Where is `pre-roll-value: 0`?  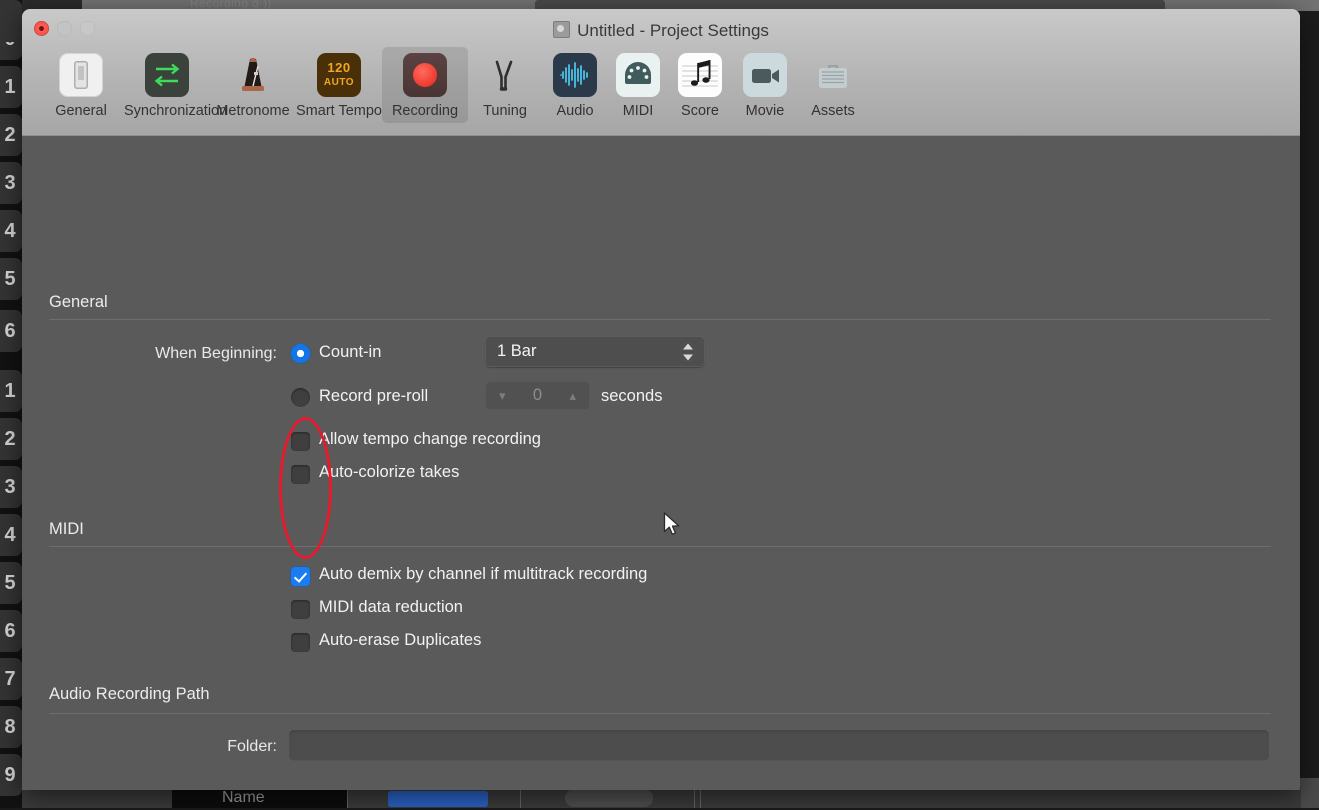 pre-roll-value: 0 is located at coordinates (537, 395).